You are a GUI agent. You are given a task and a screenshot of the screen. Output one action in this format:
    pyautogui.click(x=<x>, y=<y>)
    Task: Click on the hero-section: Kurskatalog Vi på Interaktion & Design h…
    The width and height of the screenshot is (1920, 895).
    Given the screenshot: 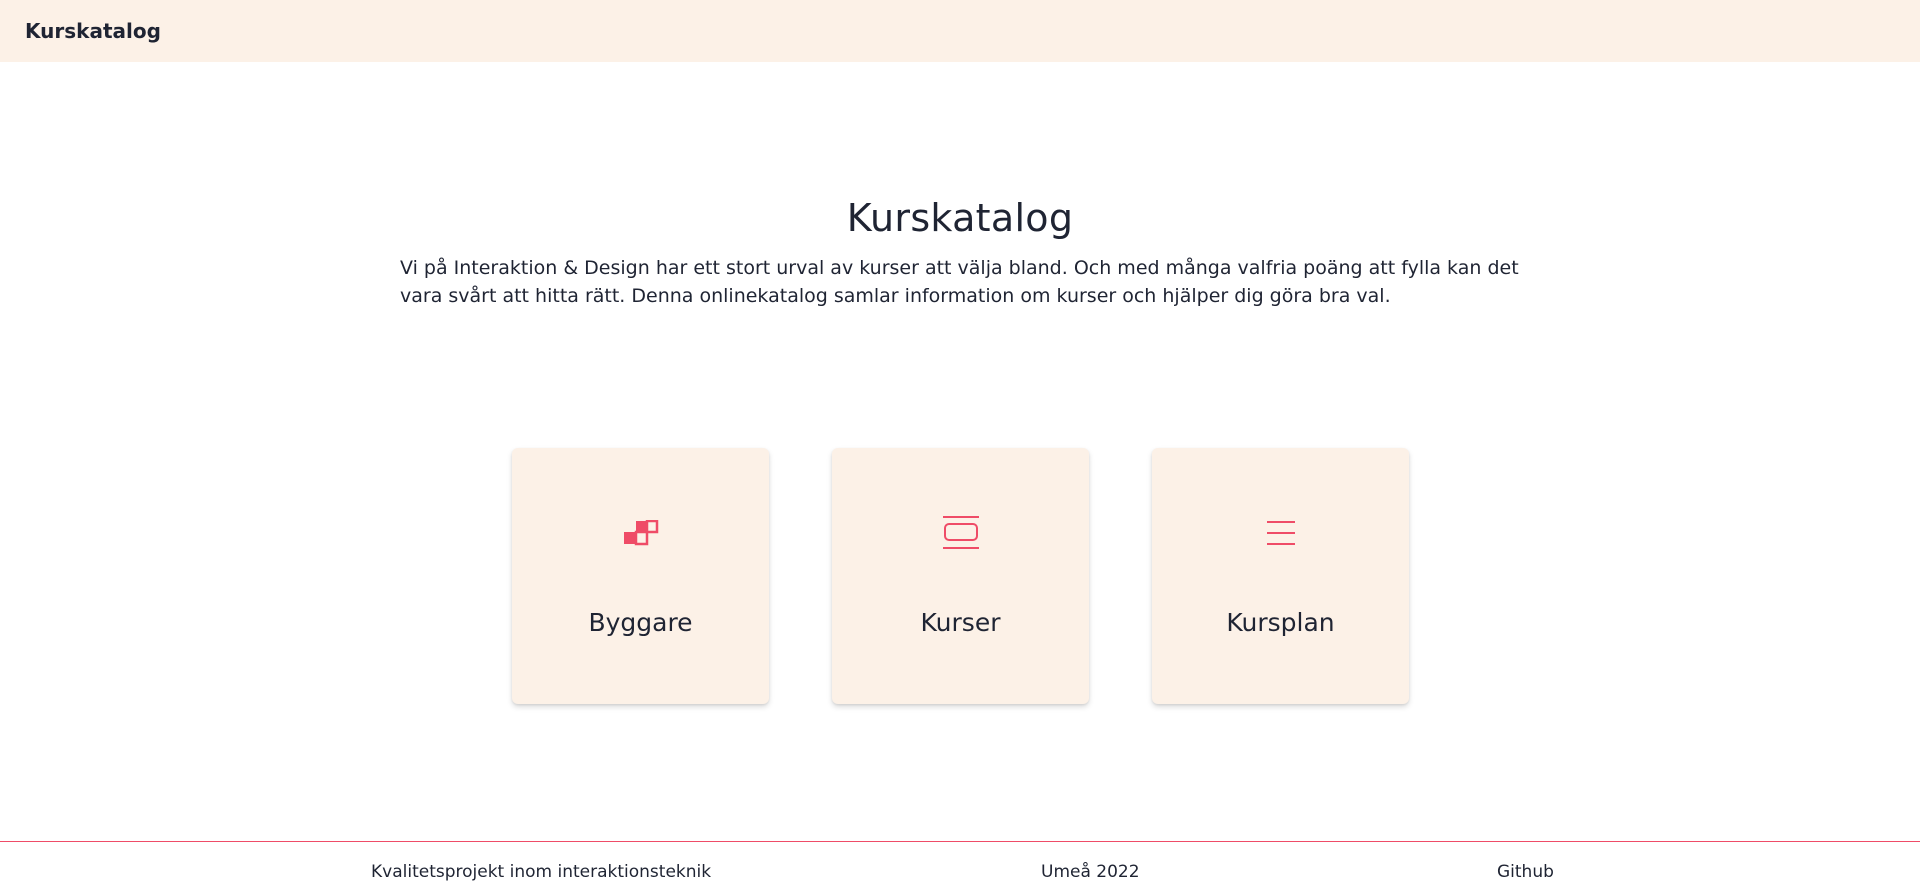 What is the action you would take?
    pyautogui.click(x=960, y=253)
    